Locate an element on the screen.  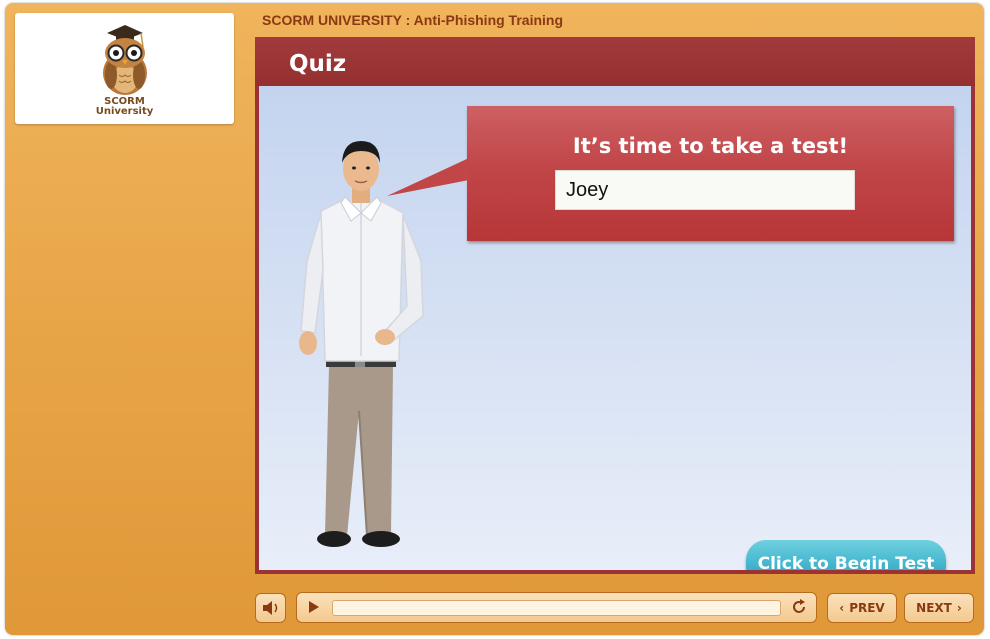
slide-title: Quiz is located at coordinates (318, 64).